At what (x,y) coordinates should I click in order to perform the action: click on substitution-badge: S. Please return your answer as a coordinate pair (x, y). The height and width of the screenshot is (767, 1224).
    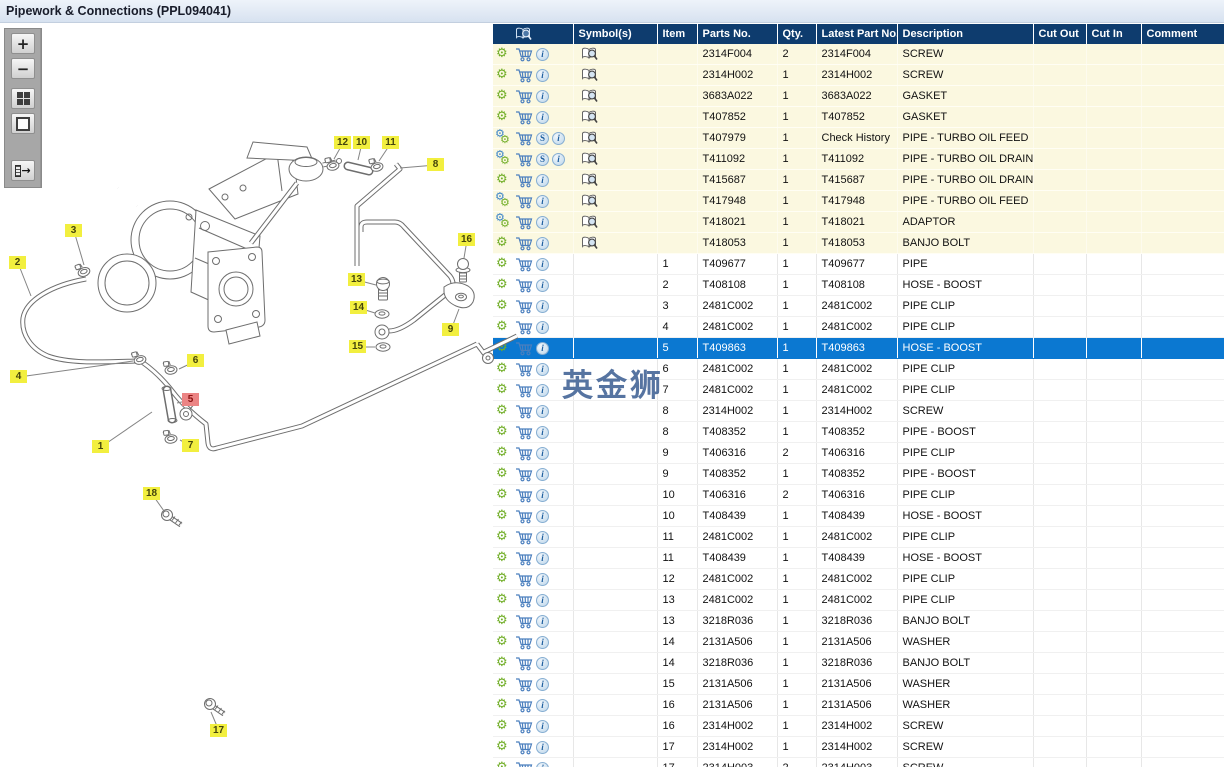
    Looking at the image, I should click on (542, 138).